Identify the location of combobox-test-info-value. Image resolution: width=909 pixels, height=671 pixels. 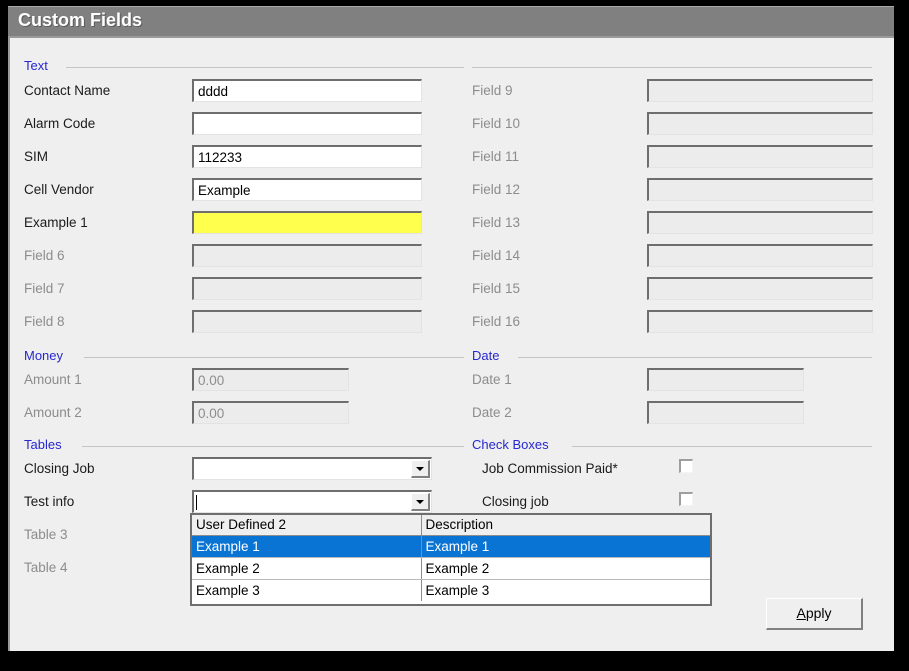
(303, 502).